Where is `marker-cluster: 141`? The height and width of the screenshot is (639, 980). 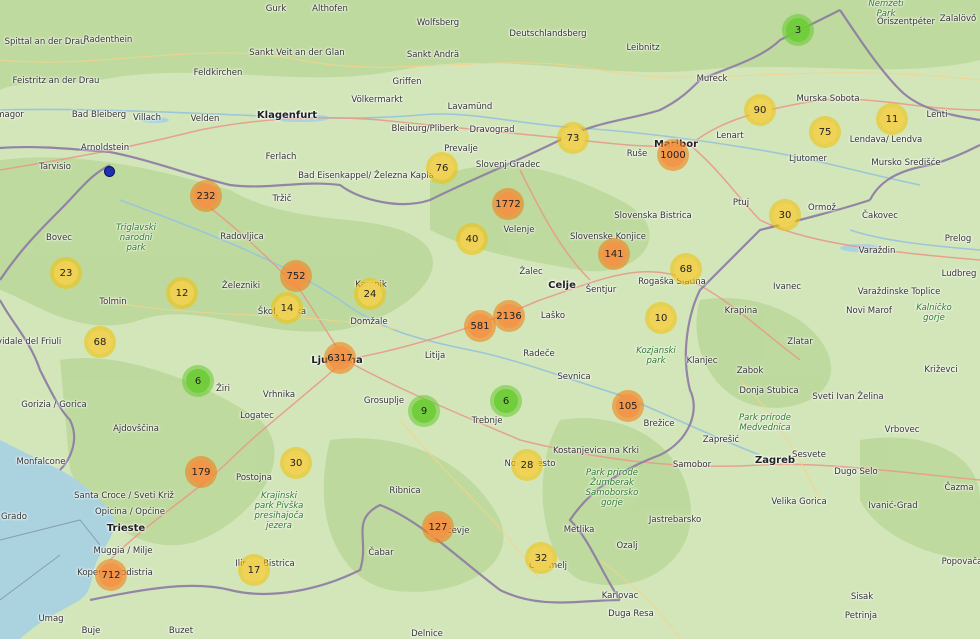 marker-cluster: 141 is located at coordinates (614, 254).